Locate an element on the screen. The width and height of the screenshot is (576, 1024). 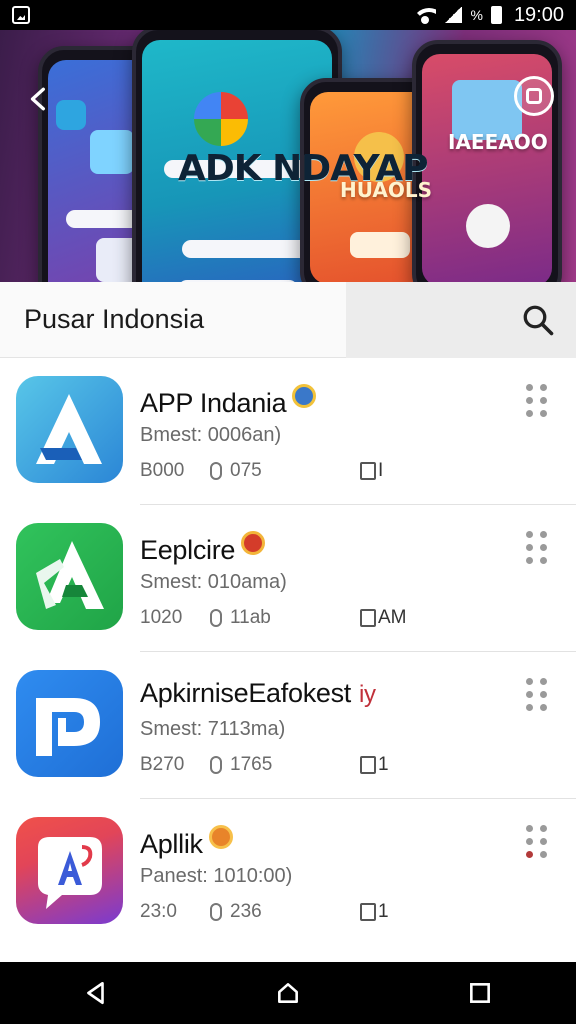
gallery-notification-icon is located at coordinates (21, 15).